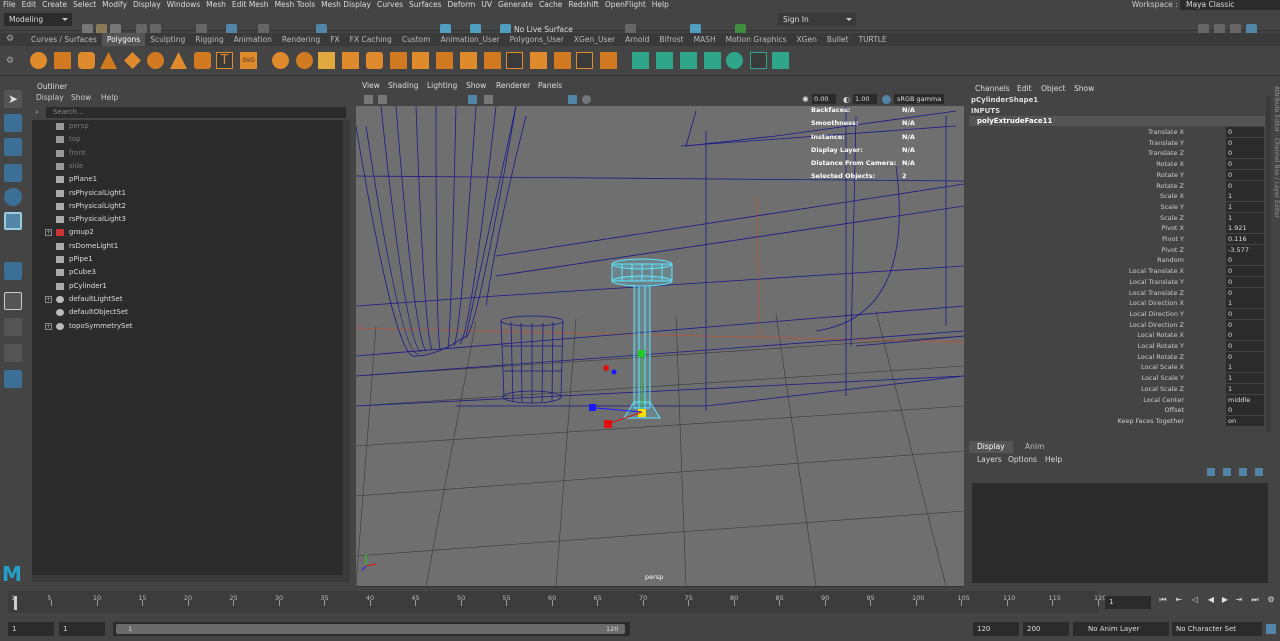 The width and height of the screenshot is (1280, 641). I want to click on outliner-menu-help: Help, so click(109, 97).